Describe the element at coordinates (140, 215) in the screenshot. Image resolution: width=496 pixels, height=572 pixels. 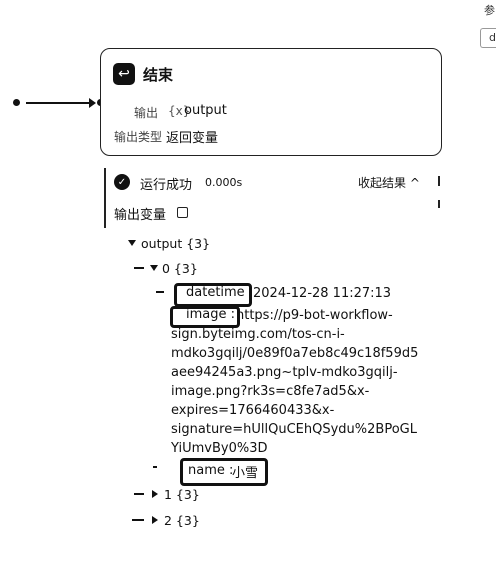
I see `output-vars-label: 输出变量` at that location.